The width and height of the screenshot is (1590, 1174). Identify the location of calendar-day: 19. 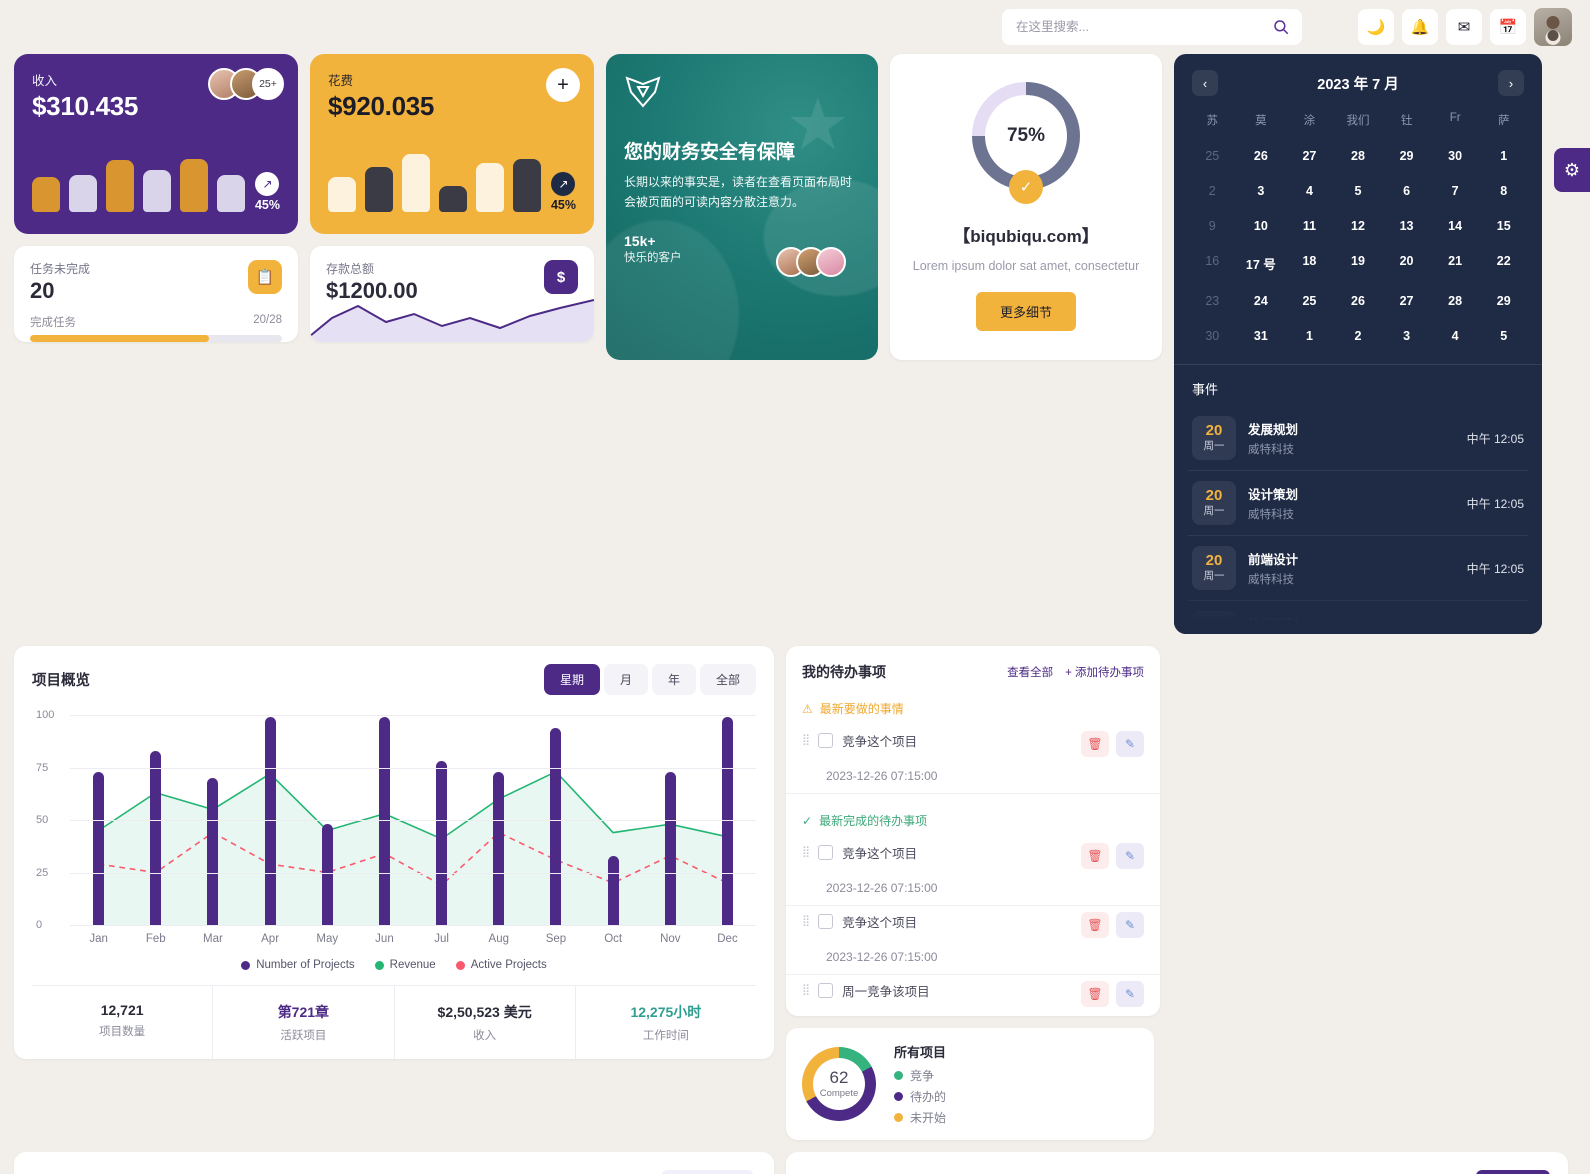
(1358, 263).